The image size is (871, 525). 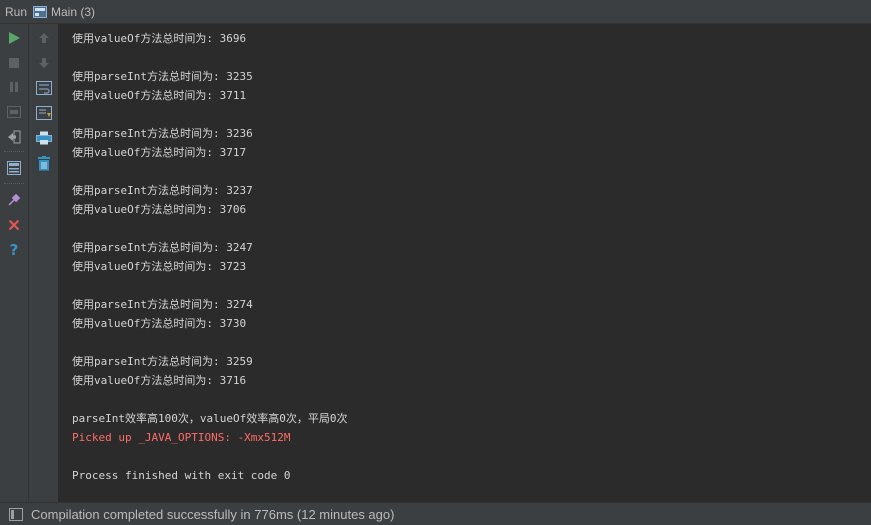 I want to click on rerun-icon, so click(x=14, y=38).